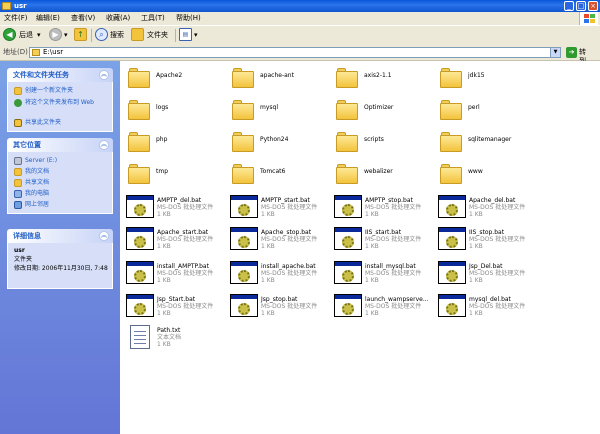 This screenshot has height=434, width=600. What do you see at coordinates (162, 107) in the screenshot?
I see `folder-name: logs` at bounding box center [162, 107].